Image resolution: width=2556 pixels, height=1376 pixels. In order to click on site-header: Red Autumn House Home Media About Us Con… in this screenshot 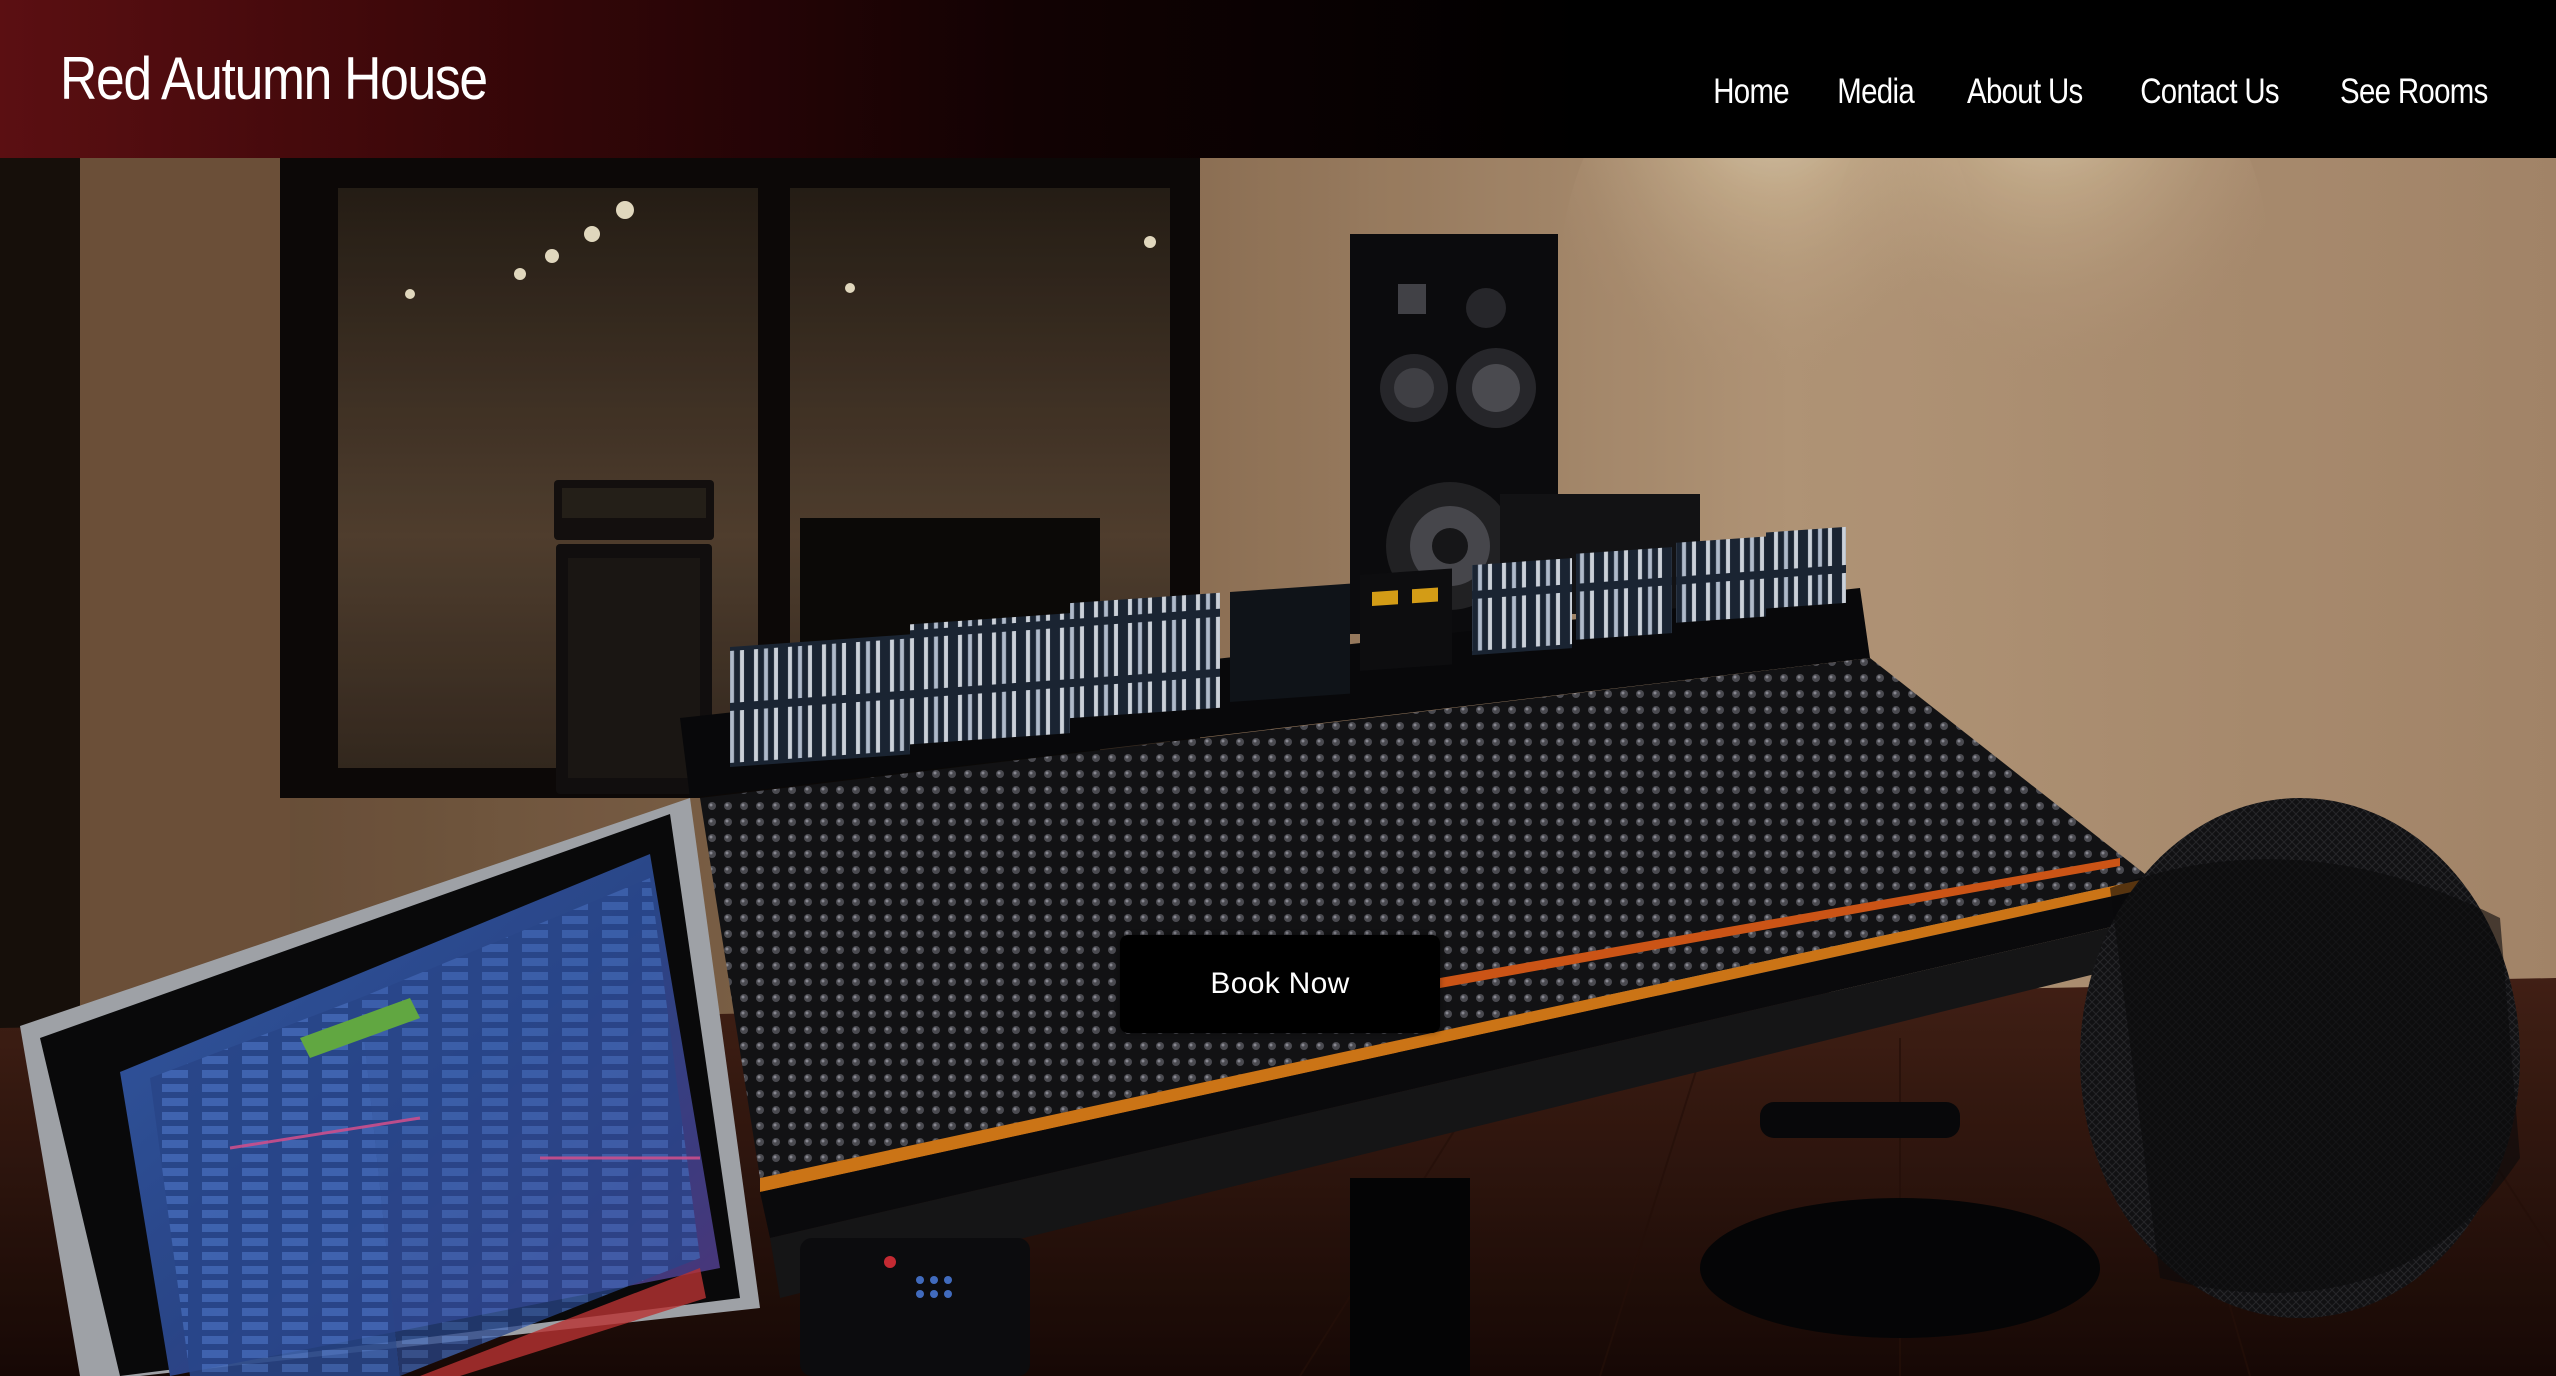, I will do `click(1278, 79)`.